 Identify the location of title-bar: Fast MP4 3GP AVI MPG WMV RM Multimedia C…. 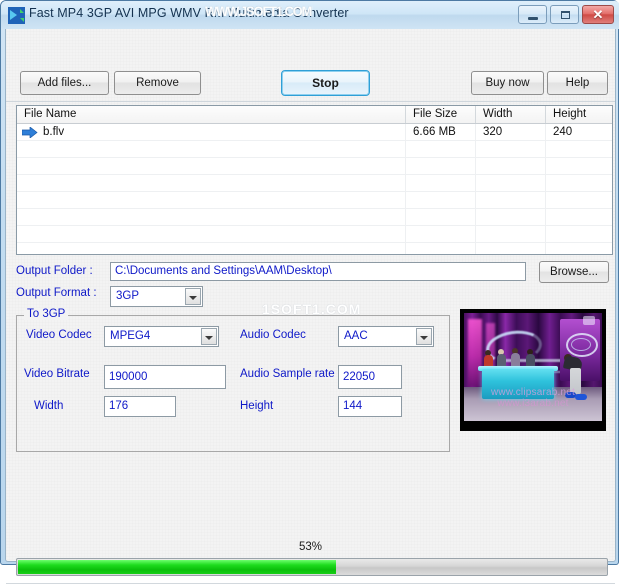
(310, 15).